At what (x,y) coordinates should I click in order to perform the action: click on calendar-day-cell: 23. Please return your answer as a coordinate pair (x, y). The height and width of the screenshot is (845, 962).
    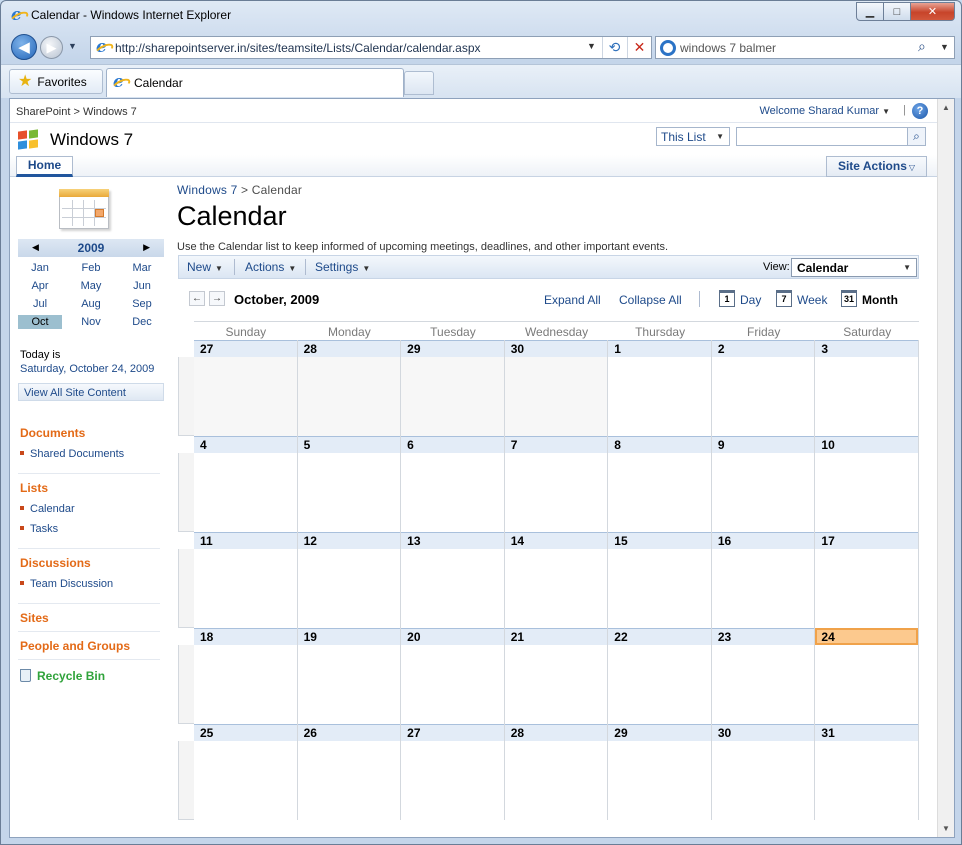
    Looking at the image, I should click on (763, 676).